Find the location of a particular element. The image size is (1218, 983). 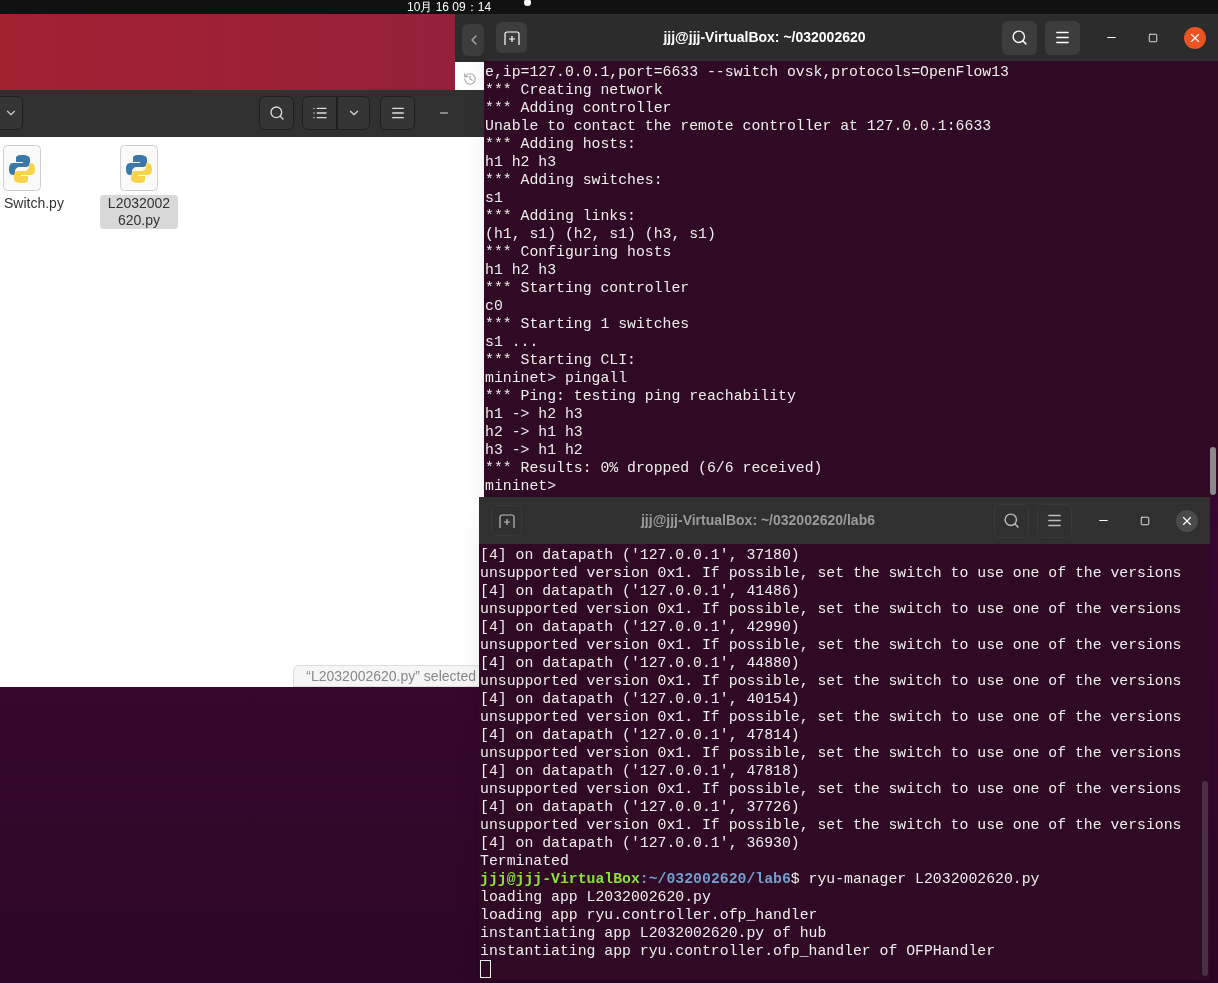

output-line: *** Adding links: is located at coordinates (561, 216).